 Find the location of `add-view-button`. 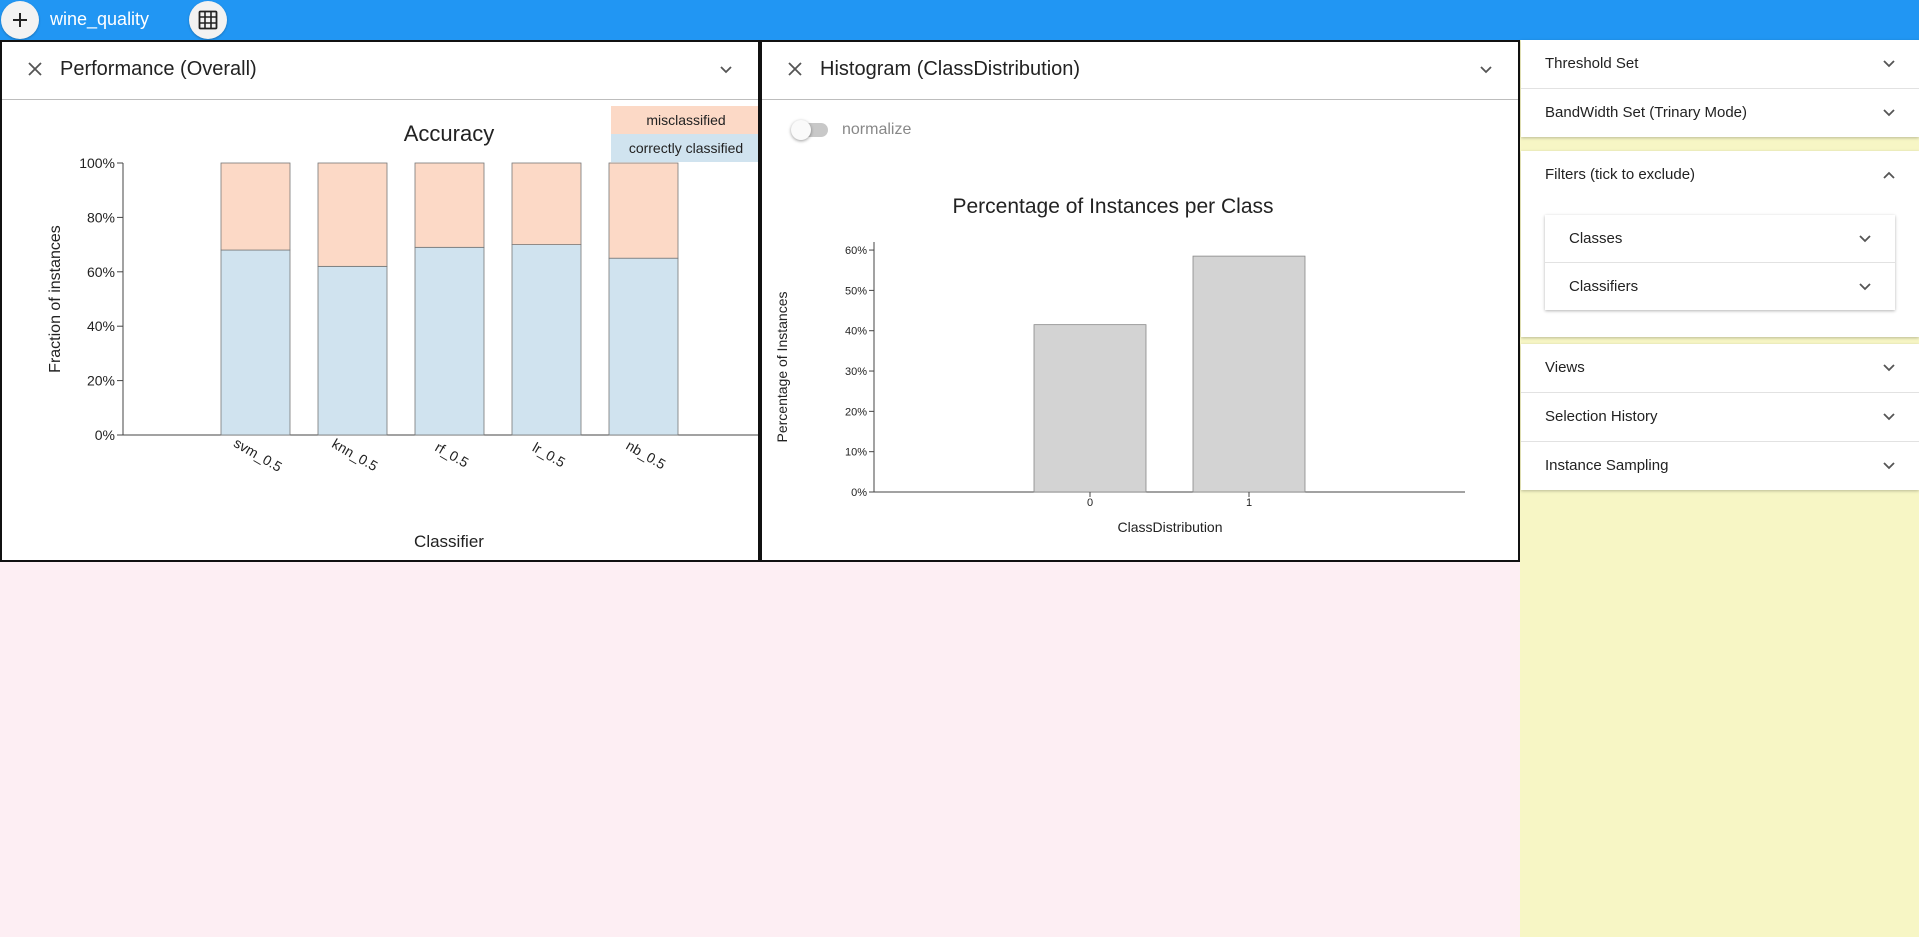

add-view-button is located at coordinates (20, 20).